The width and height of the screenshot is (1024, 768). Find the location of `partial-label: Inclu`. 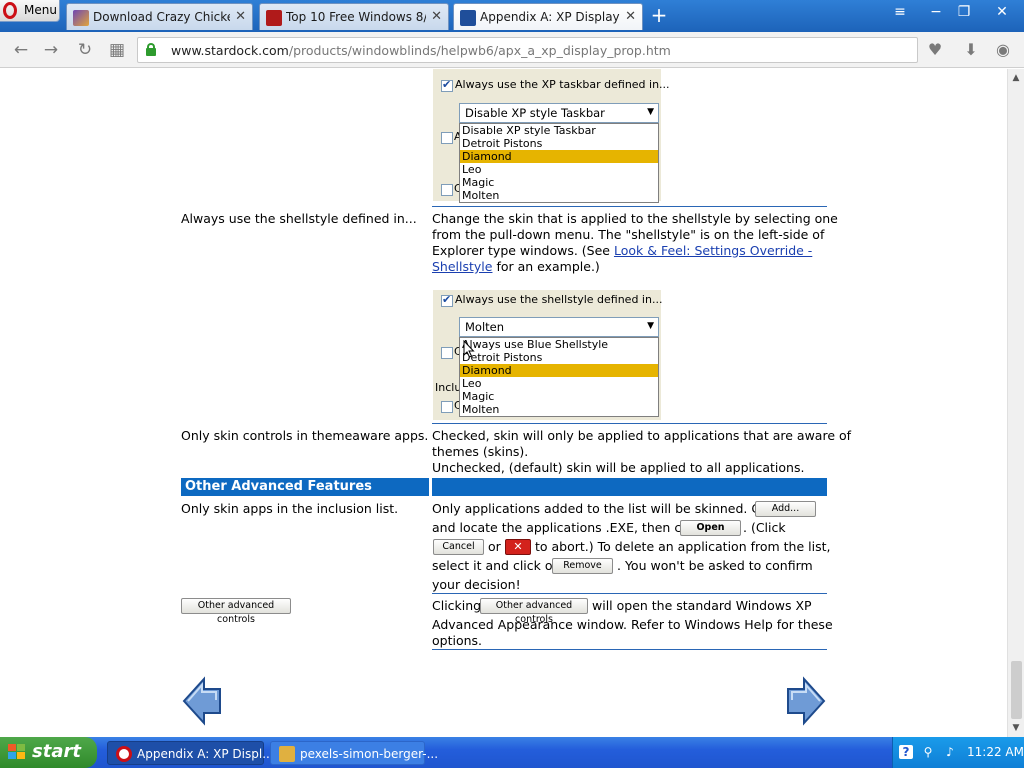

partial-label: Inclu is located at coordinates (448, 387).